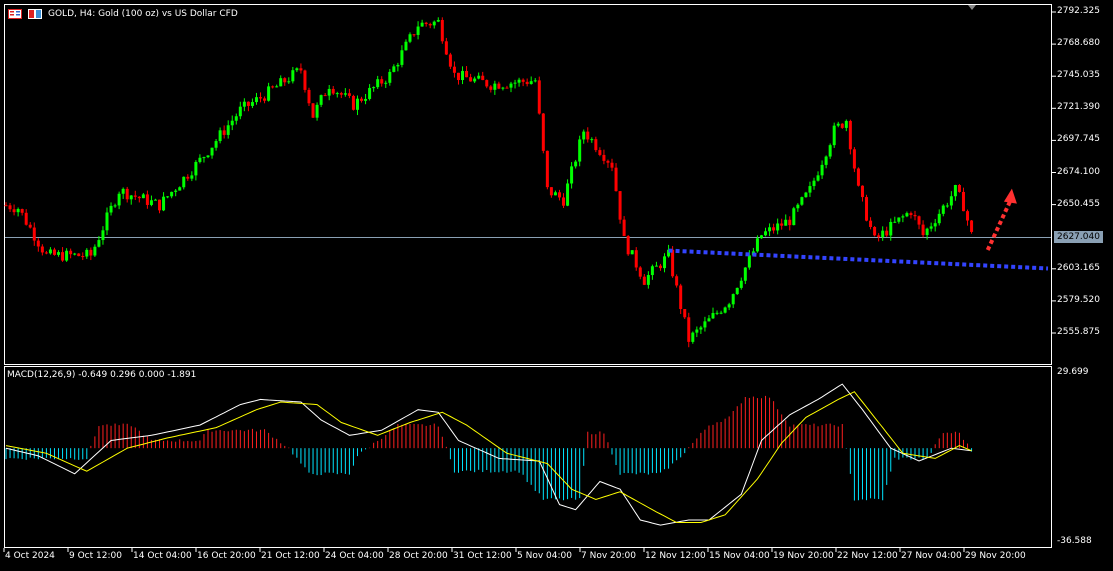 Image resolution: width=1113 pixels, height=571 pixels. What do you see at coordinates (35, 14) in the screenshot?
I see `one-click-trading-icon` at bounding box center [35, 14].